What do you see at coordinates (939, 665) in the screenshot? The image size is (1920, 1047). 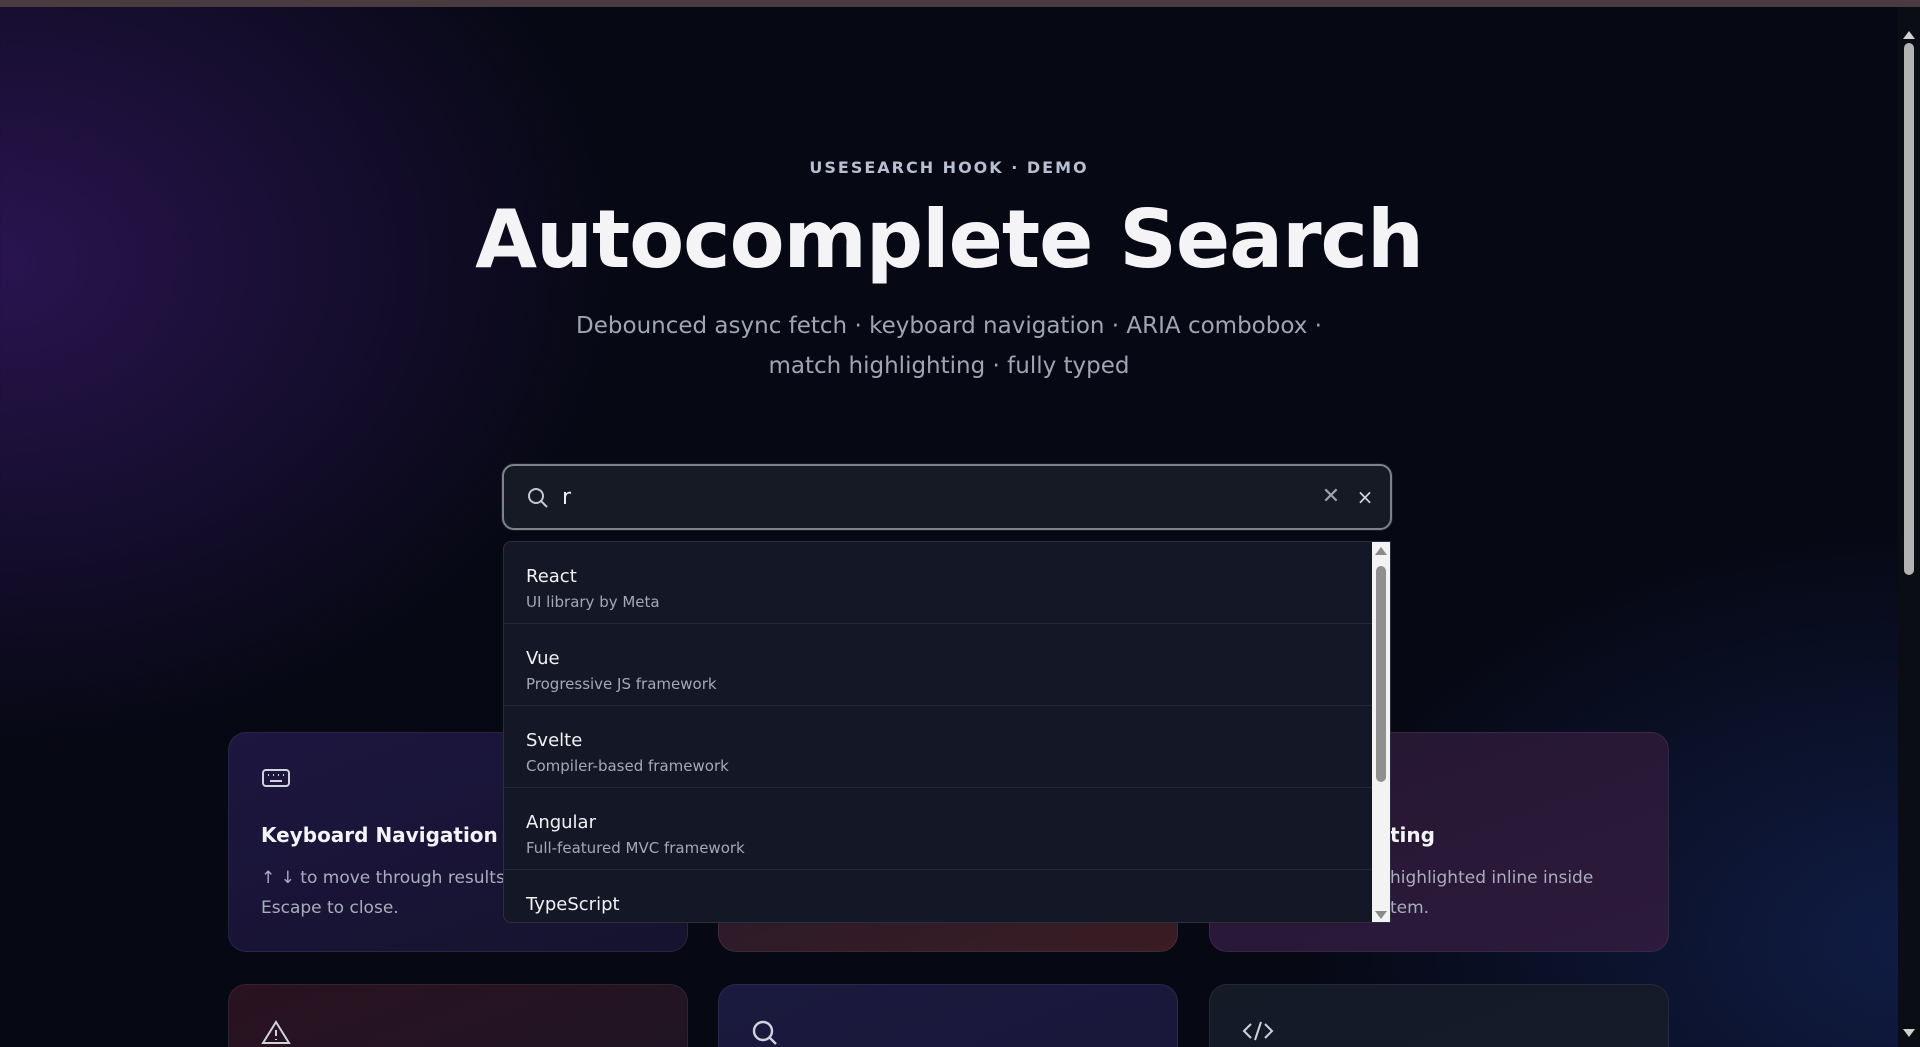 I see `result-option-vue: Vue Progressive JS framework` at bounding box center [939, 665].